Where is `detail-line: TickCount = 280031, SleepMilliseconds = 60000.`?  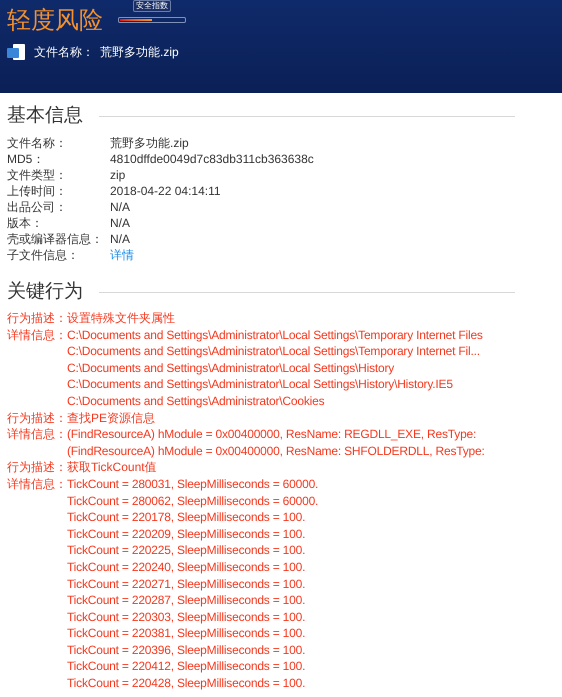 detail-line: TickCount = 280031, SleepMilliseconds = 60000. is located at coordinates (192, 484).